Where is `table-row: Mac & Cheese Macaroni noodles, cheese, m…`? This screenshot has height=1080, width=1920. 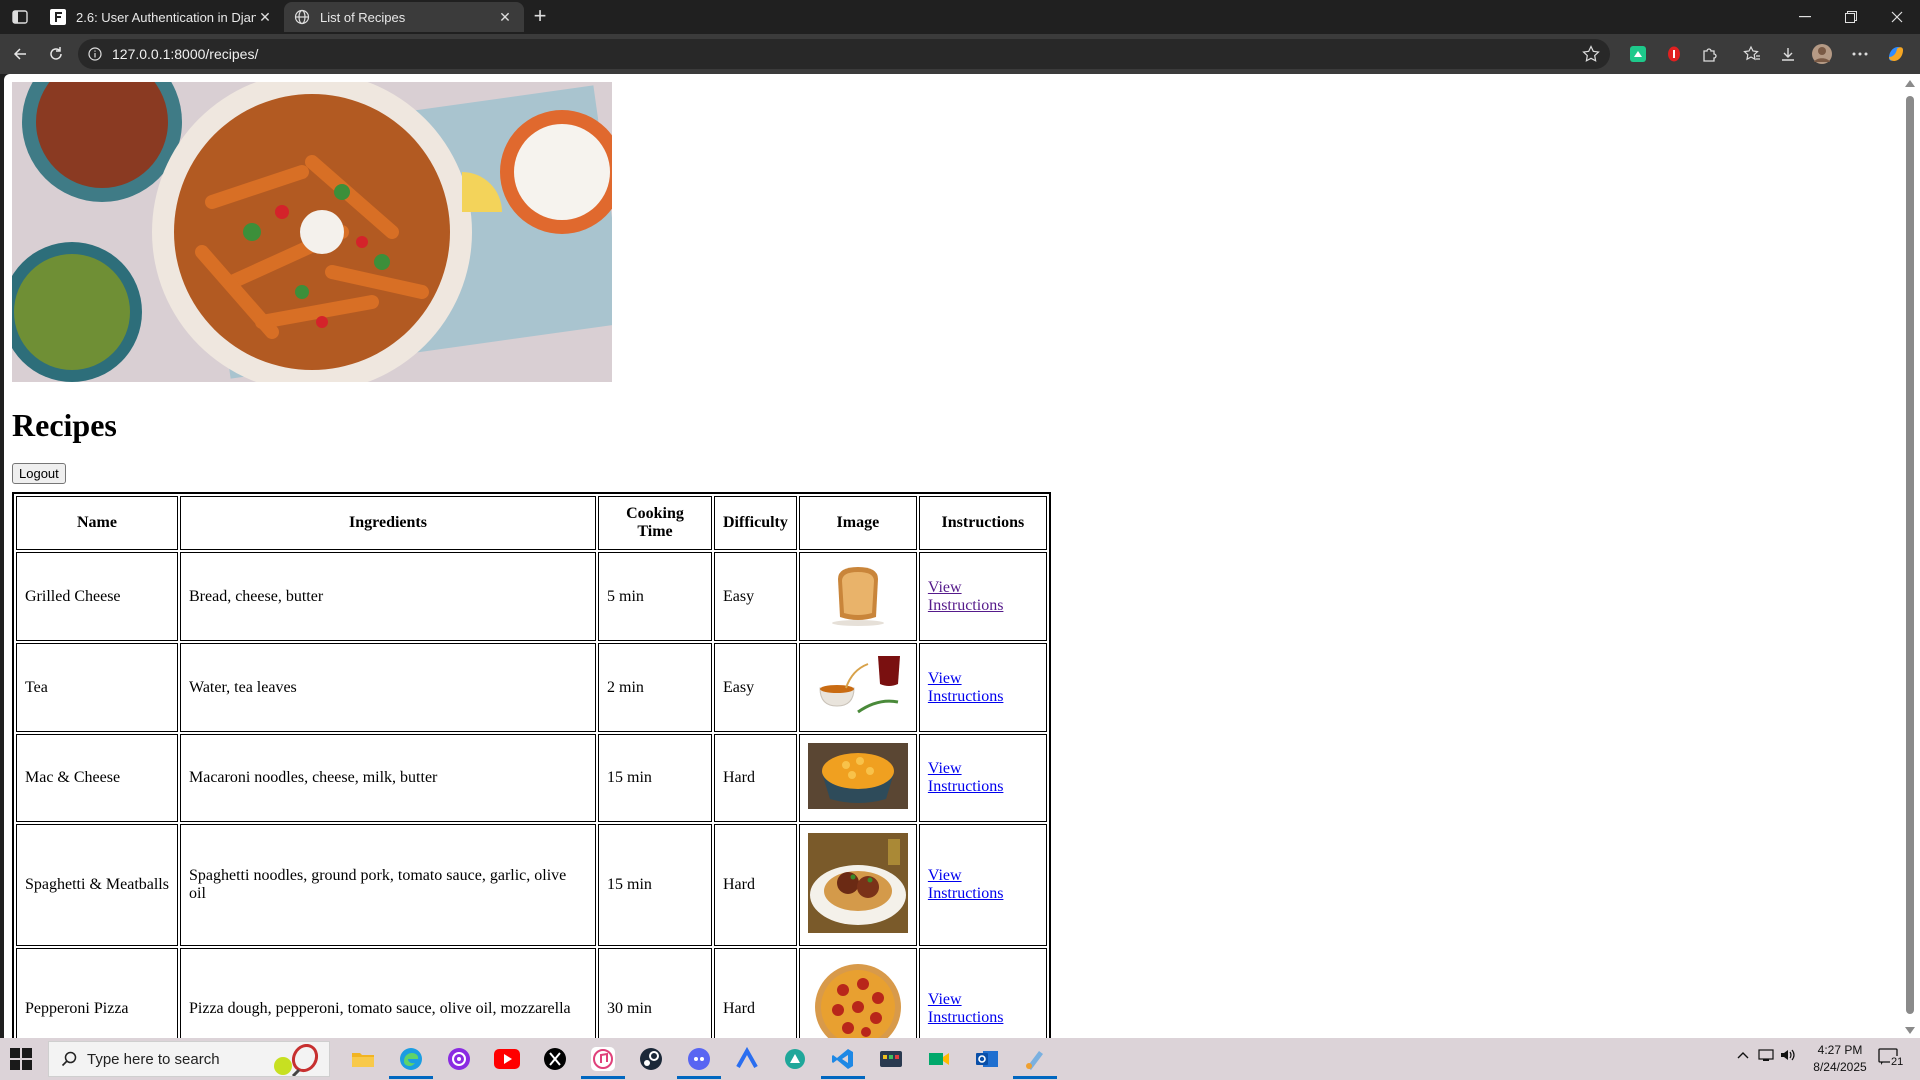 table-row: Mac & Cheese Macaroni noodles, cheese, m… is located at coordinates (531, 778).